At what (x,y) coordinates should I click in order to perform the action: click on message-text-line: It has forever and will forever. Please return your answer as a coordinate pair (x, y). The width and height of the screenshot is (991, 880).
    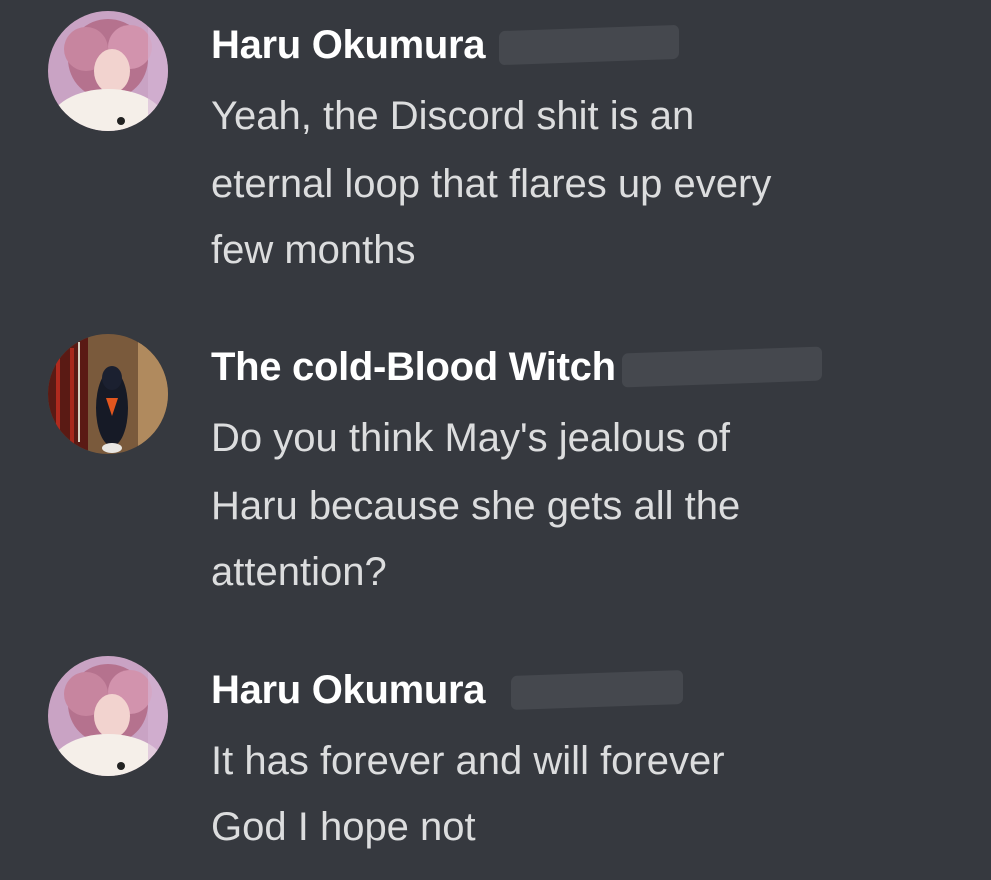
    Looking at the image, I should click on (468, 761).